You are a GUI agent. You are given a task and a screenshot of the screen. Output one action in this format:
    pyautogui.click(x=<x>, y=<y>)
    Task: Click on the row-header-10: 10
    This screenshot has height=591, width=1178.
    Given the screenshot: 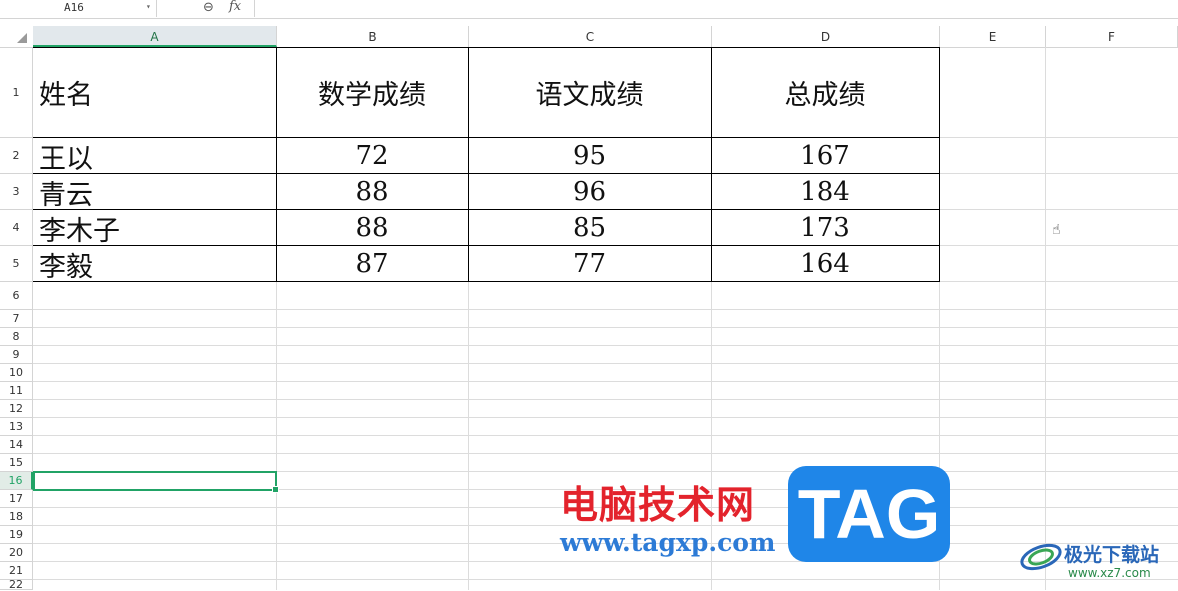 What is the action you would take?
    pyautogui.click(x=16, y=373)
    